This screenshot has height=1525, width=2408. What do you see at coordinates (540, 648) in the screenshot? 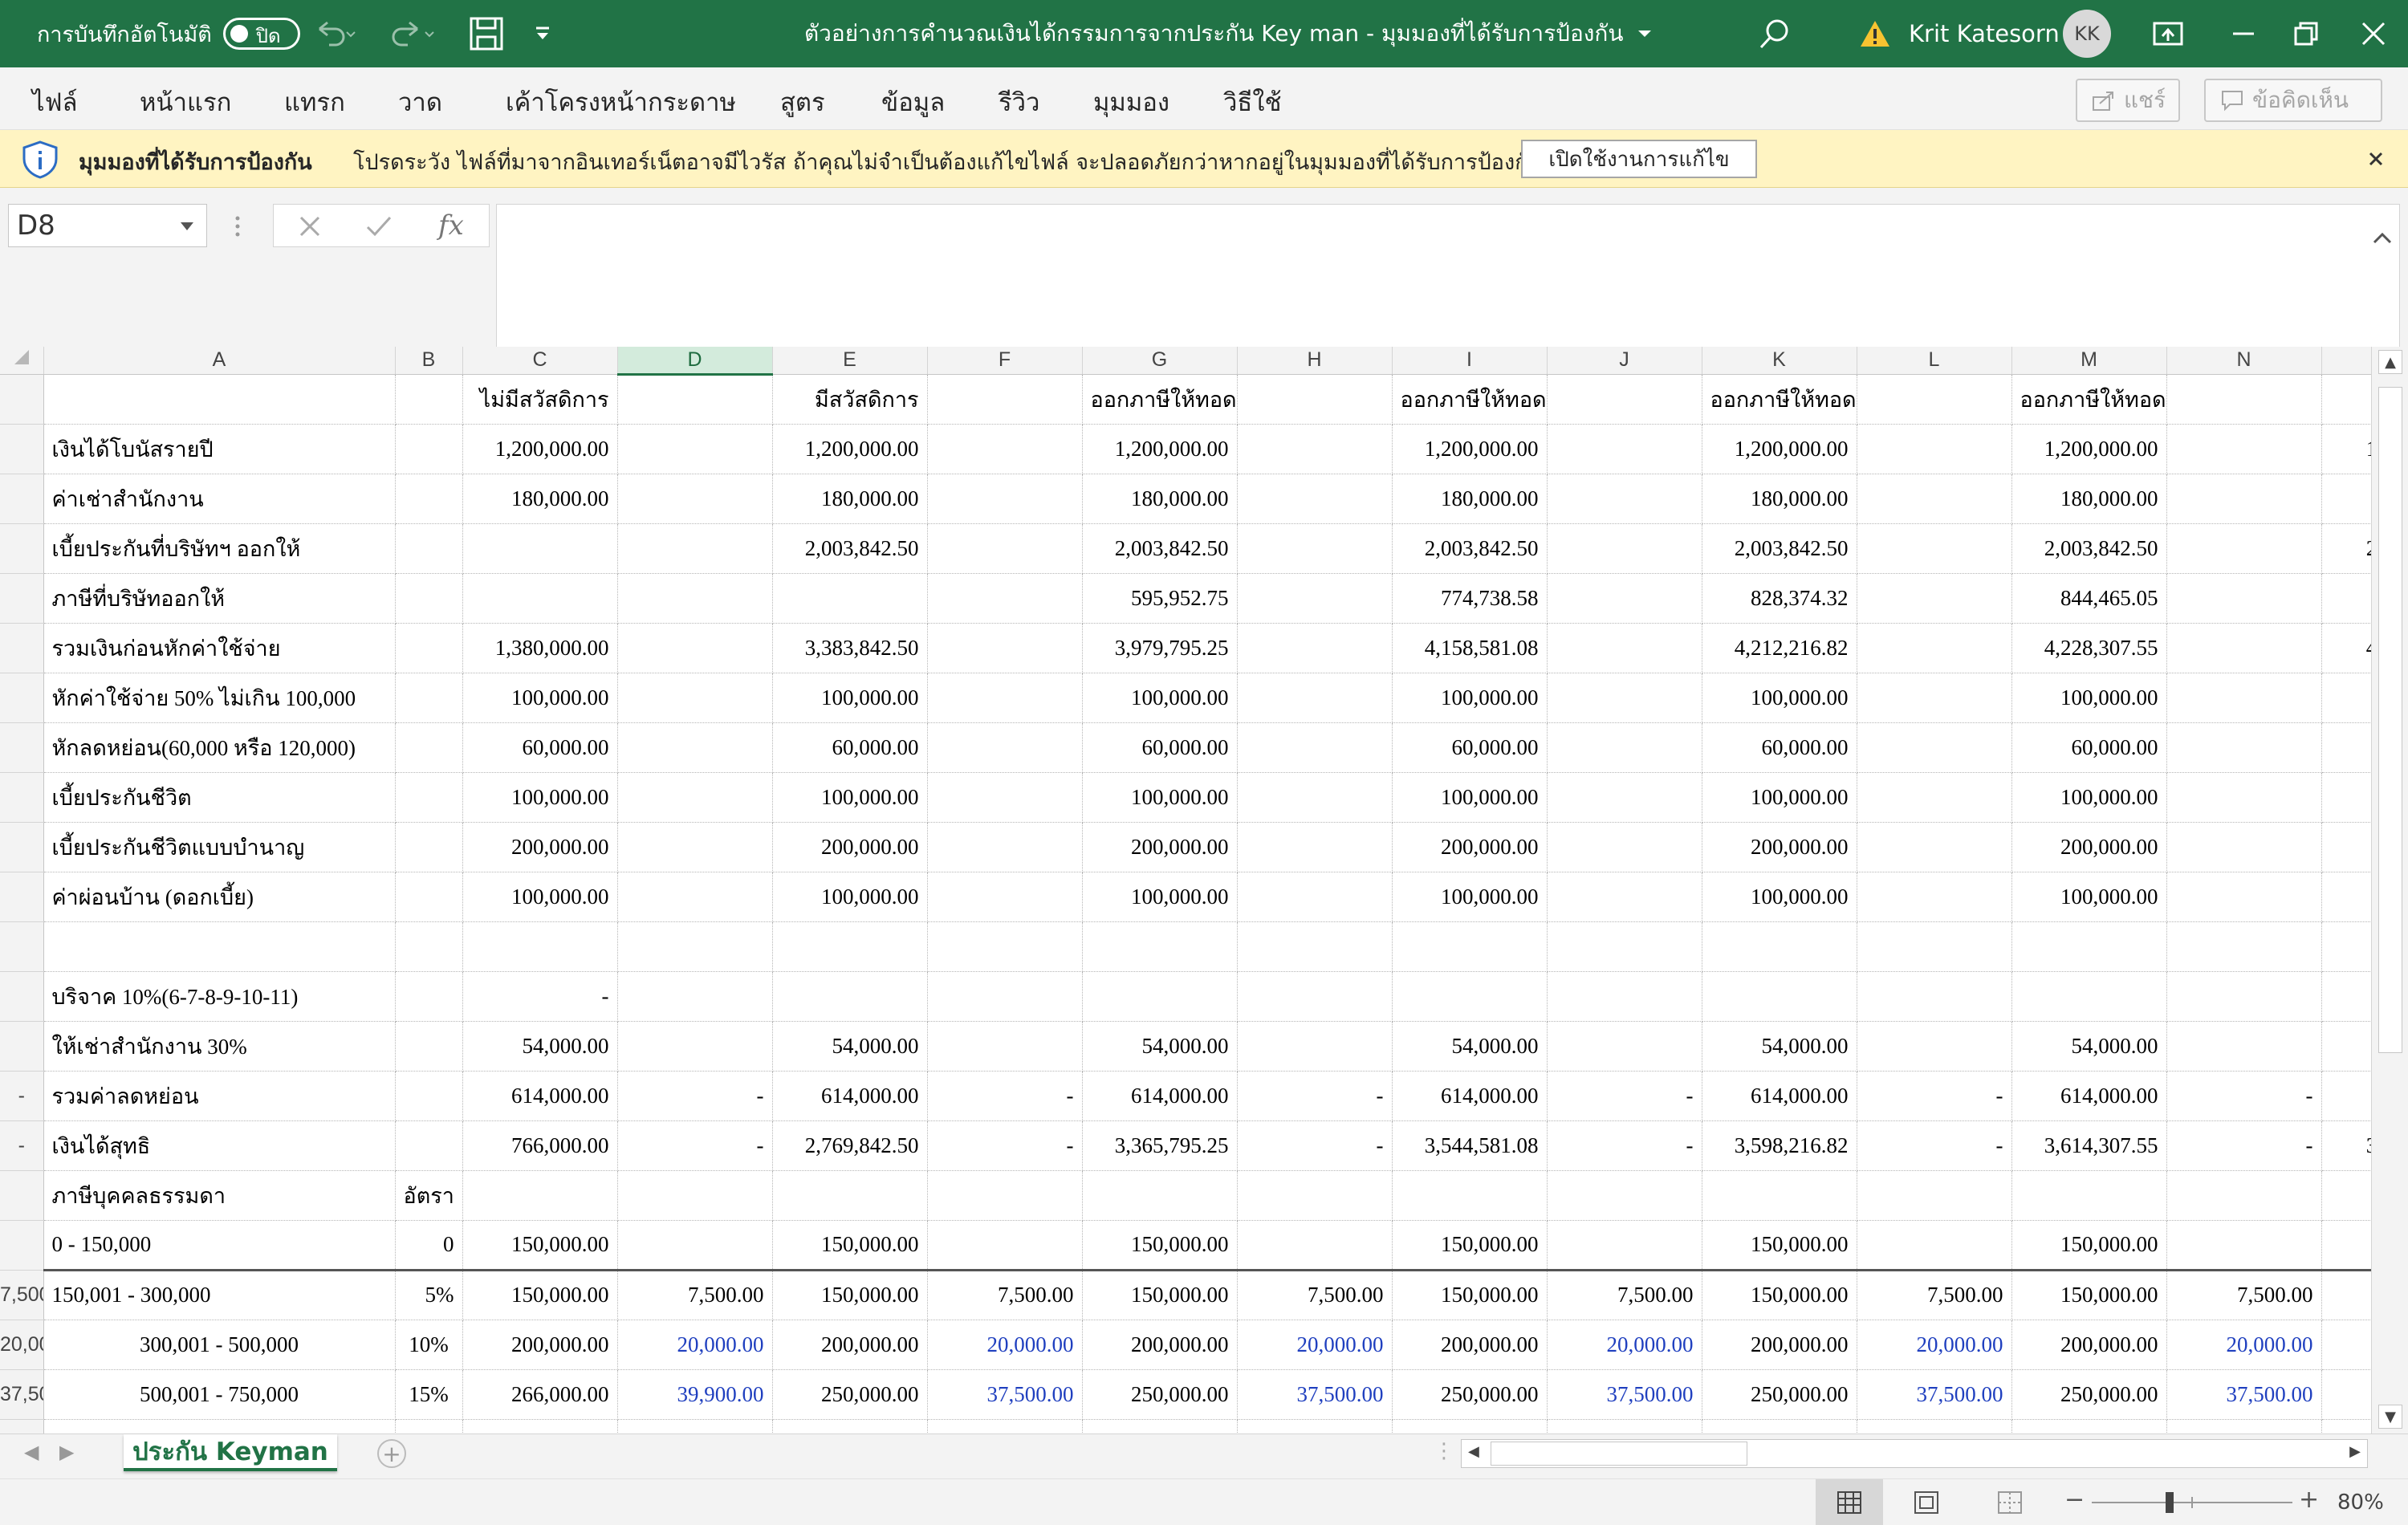
I see `cell-c: 1,380,000.00` at bounding box center [540, 648].